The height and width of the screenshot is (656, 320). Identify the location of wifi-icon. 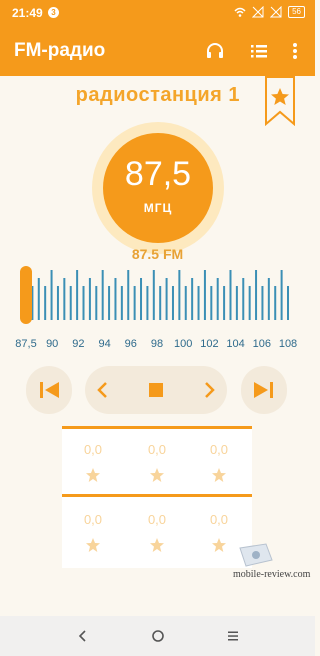
(240, 12).